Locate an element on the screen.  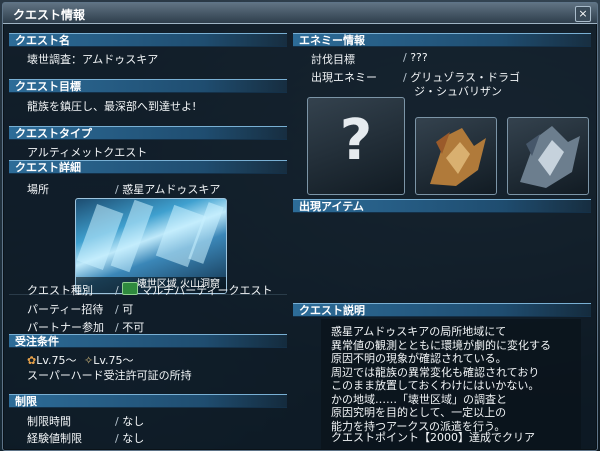
location-image: 壊世区域 火山洞窟 is located at coordinates (151, 246).